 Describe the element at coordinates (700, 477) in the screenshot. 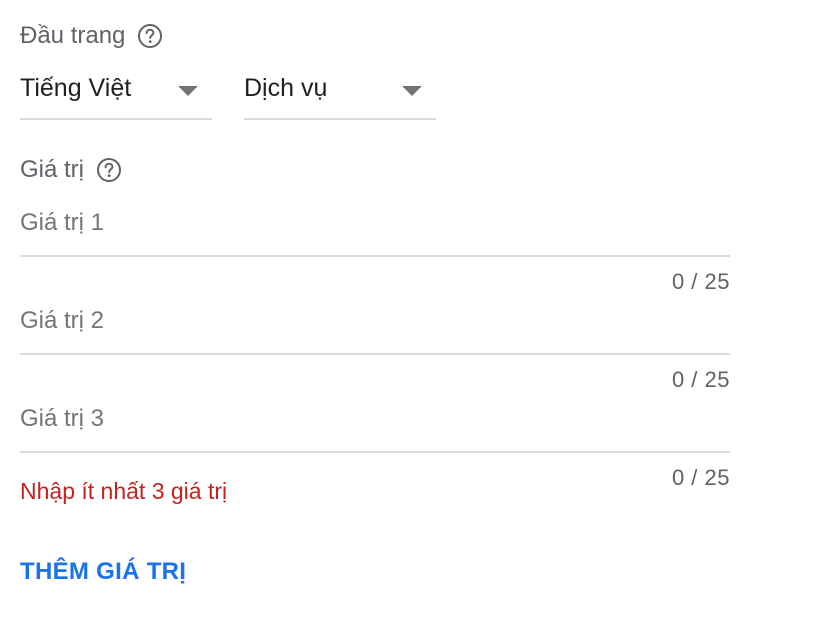

I see `value-counter-3: 0 / 25` at that location.